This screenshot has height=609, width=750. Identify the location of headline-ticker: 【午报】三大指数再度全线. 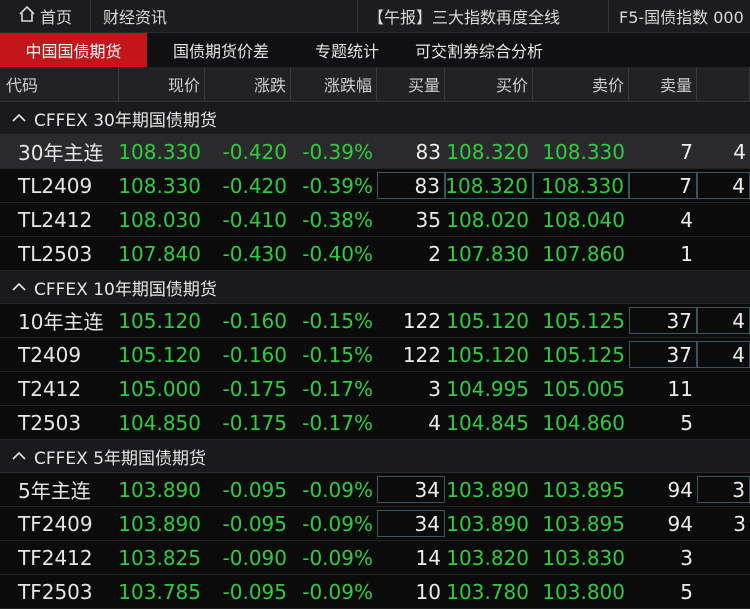
(483, 16).